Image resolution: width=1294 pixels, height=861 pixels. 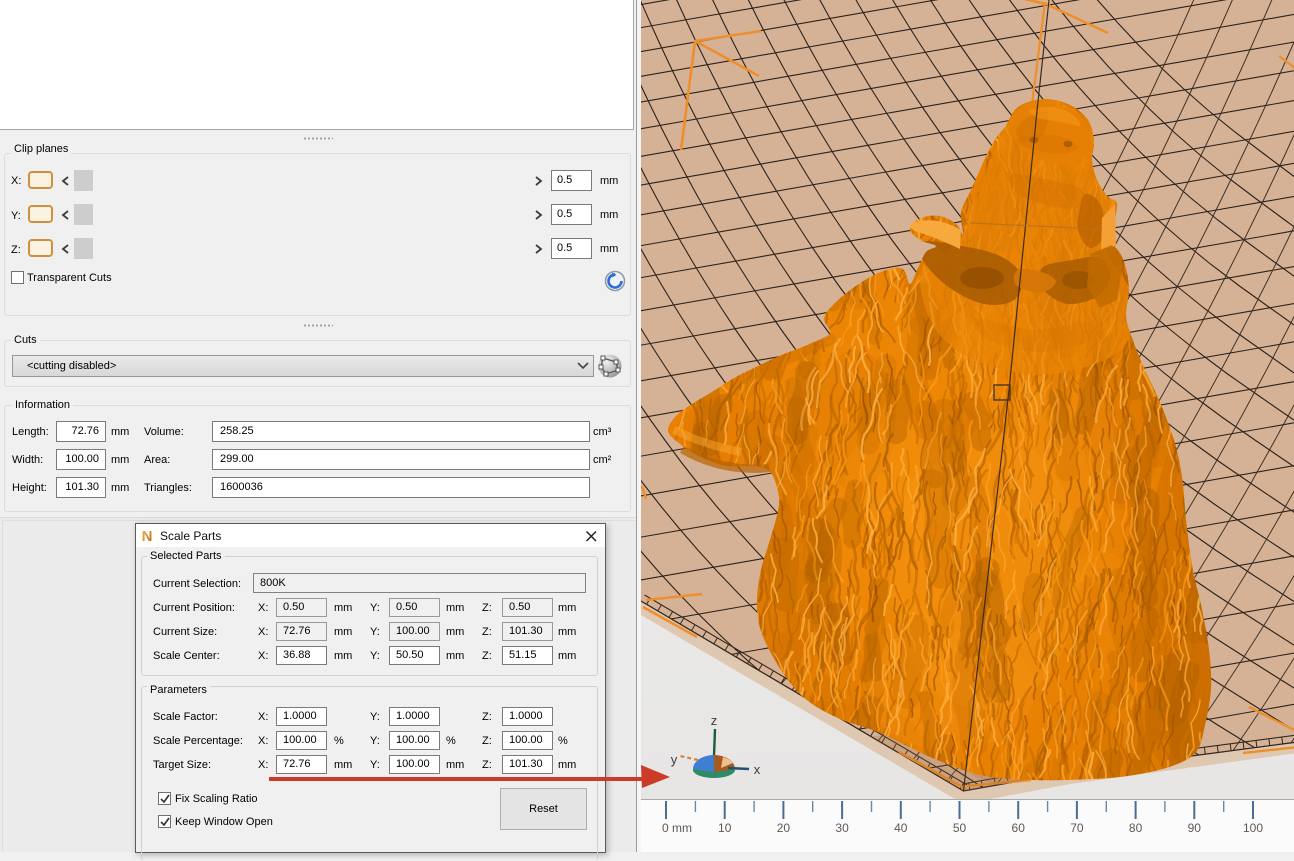 I want to click on svg-text: x, so click(x=757, y=769).